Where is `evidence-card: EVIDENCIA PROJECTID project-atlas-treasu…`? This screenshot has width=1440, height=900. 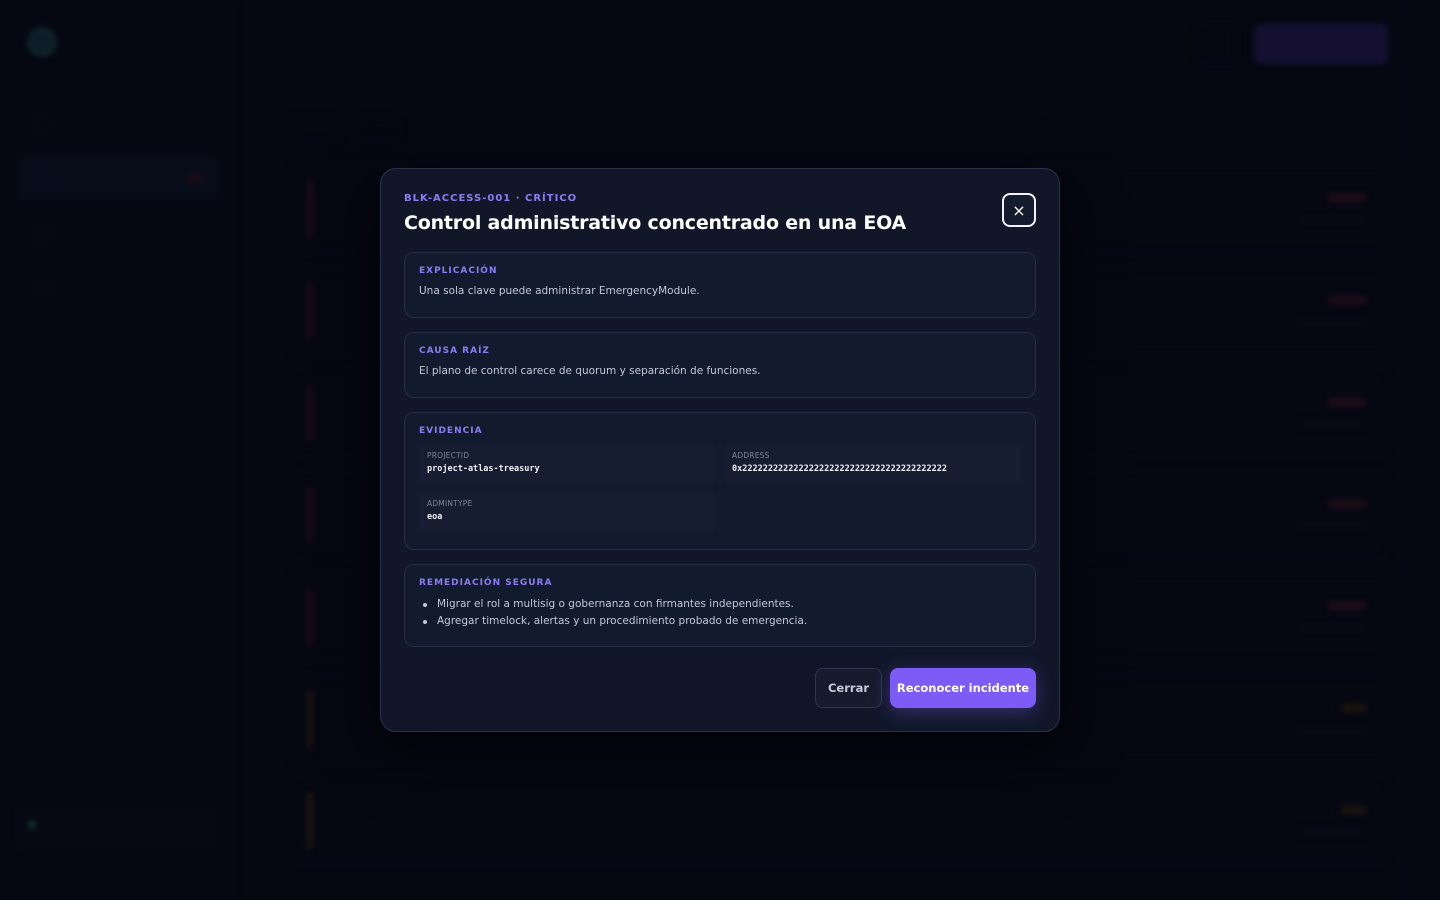 evidence-card: EVIDENCIA PROJECTID project-atlas-treasu… is located at coordinates (720, 481).